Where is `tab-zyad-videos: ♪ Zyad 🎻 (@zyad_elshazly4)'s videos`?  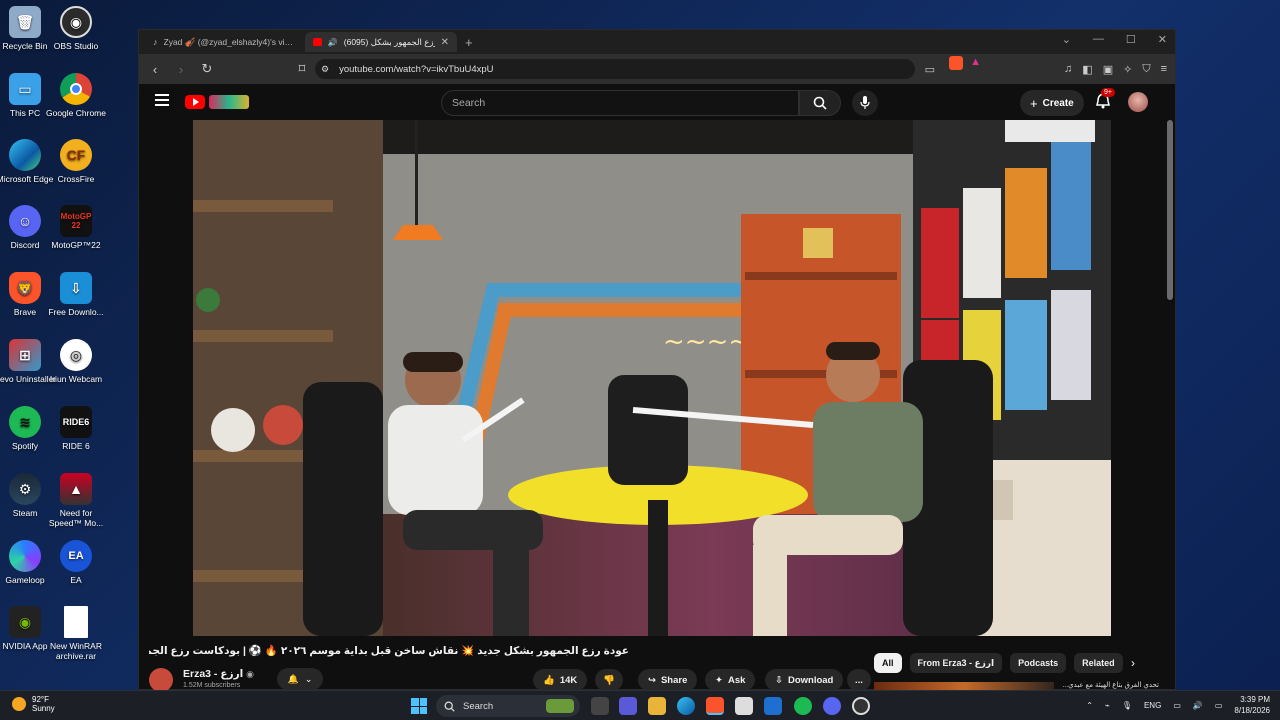
tab-zyad-videos: ♪ Zyad 🎻 (@zyad_elshazly4)'s videos is located at coordinates (225, 42).